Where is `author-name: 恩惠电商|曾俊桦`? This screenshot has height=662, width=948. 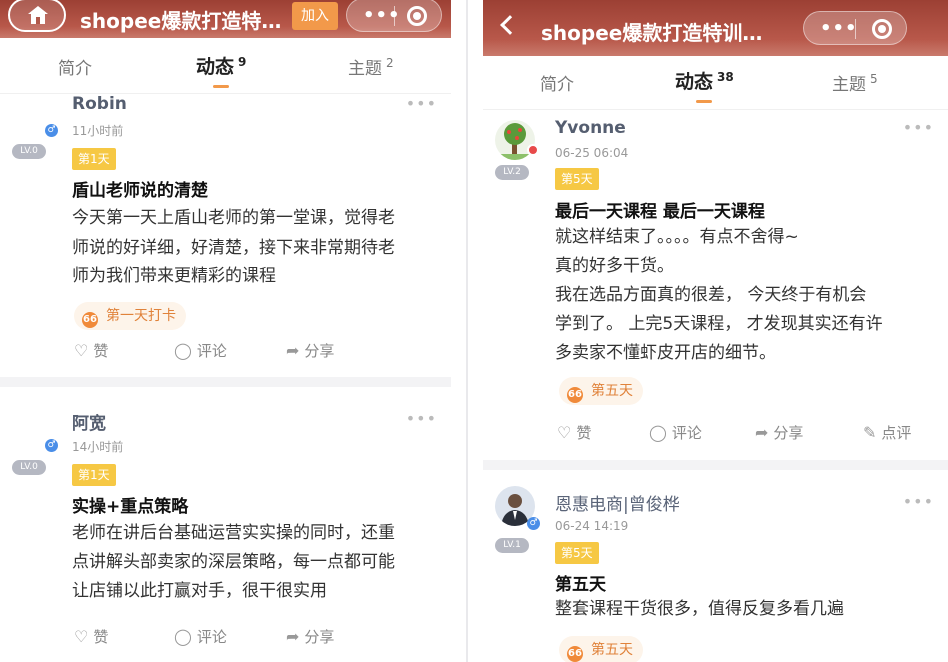 author-name: 恩惠电商|曾俊桦 is located at coordinates (617, 502).